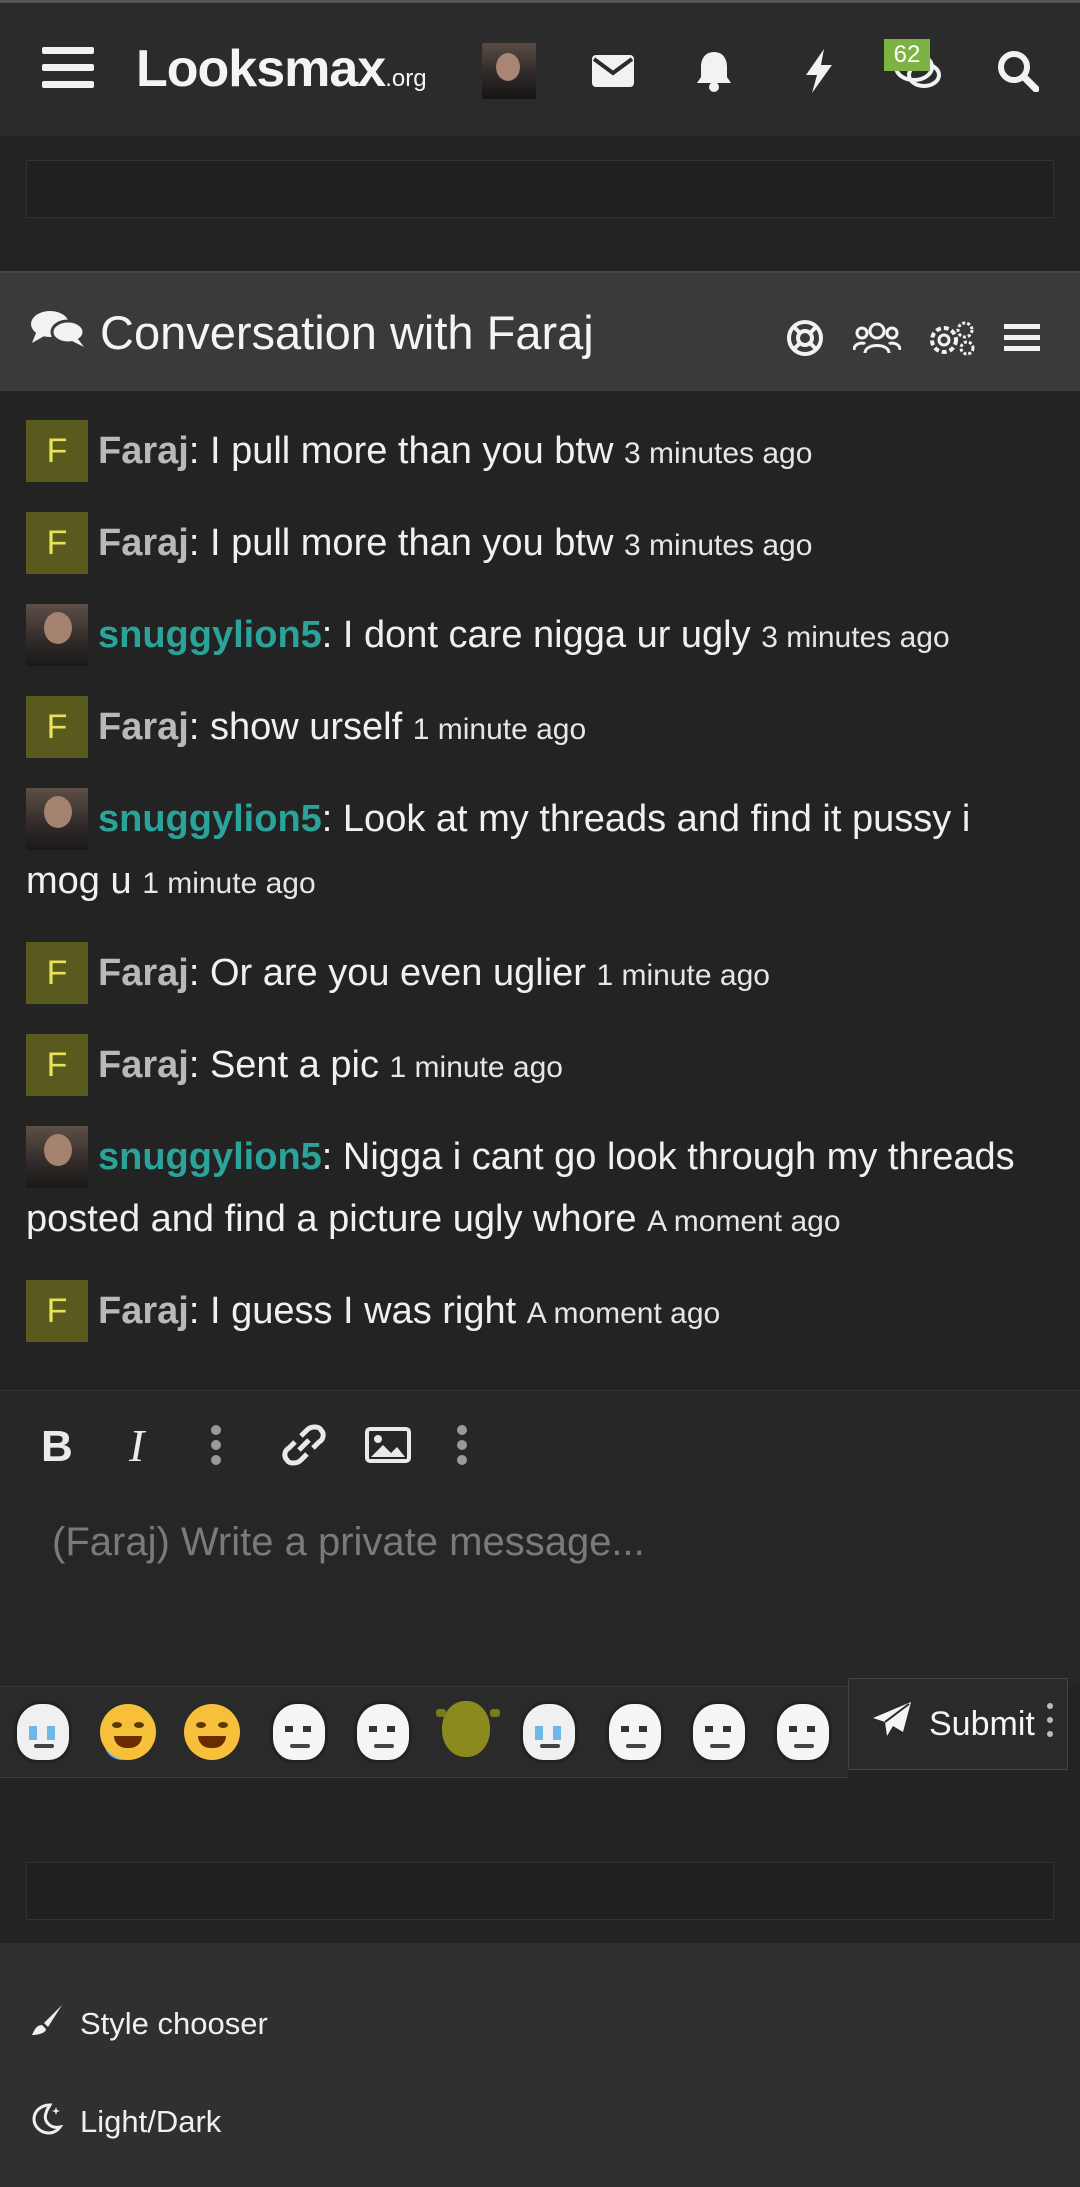  I want to click on sad-wojak-emoji, so click(635, 1732).